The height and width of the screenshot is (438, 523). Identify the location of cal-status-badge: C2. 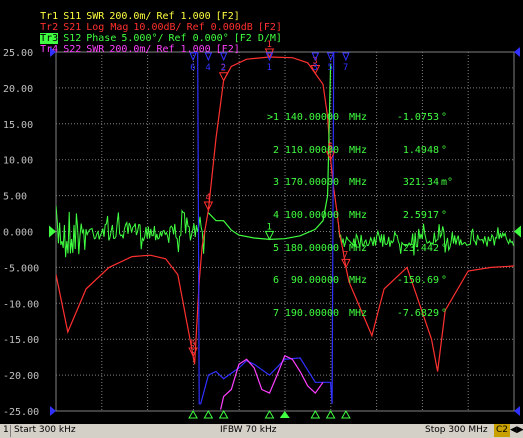
(502, 430).